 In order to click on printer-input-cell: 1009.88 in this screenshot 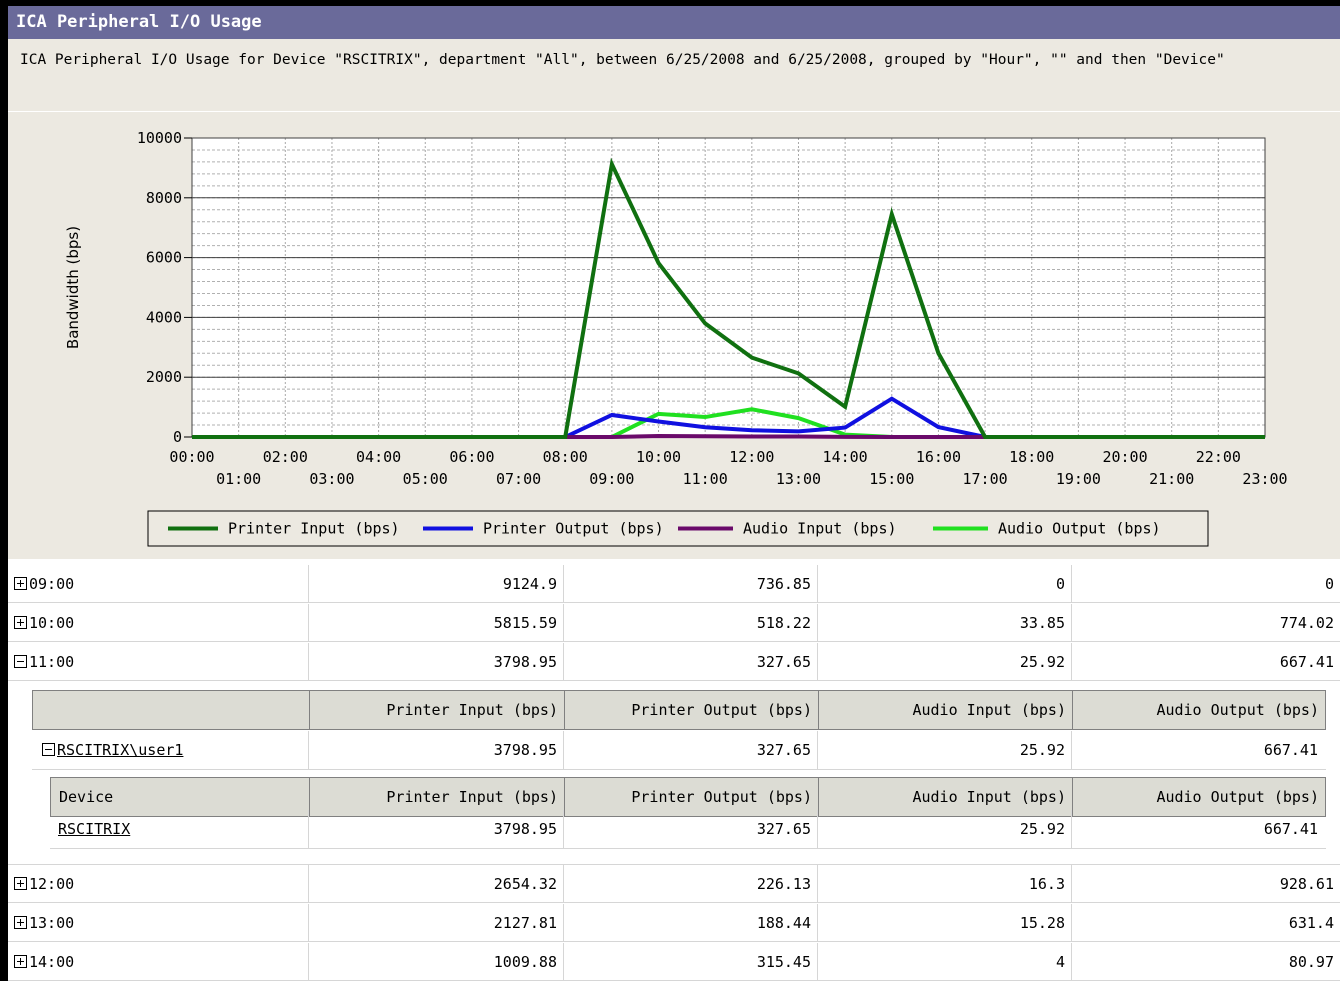, I will do `click(435, 962)`.